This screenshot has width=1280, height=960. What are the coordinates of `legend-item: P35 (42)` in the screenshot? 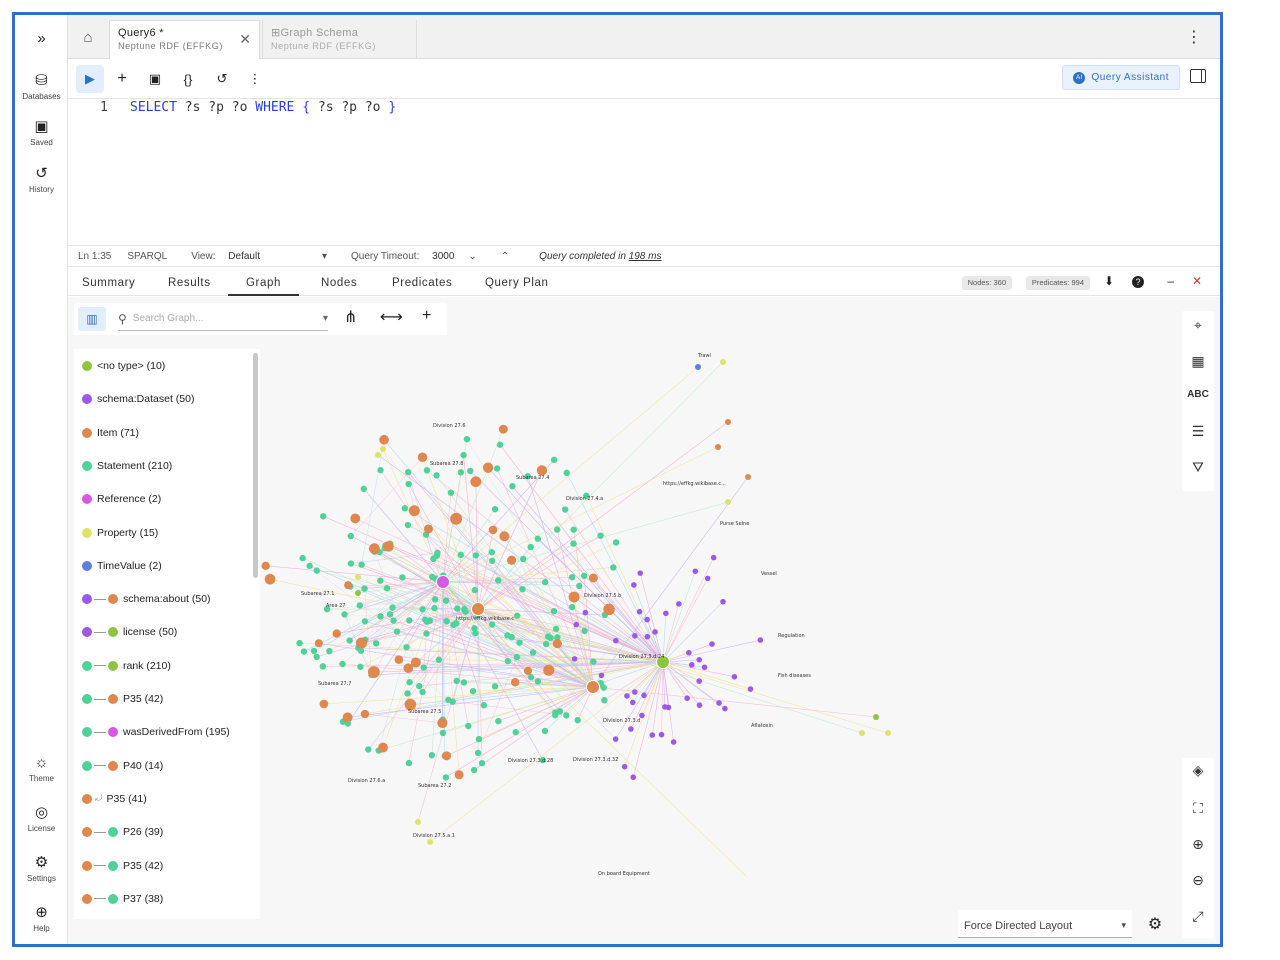 It's located at (122, 866).